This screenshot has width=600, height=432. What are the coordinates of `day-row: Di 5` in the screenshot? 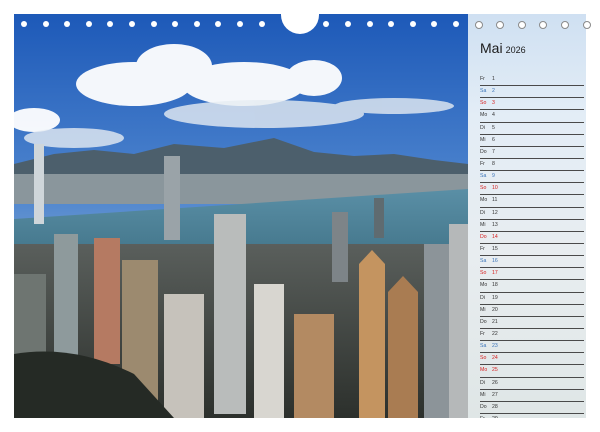 It's located at (532, 129).